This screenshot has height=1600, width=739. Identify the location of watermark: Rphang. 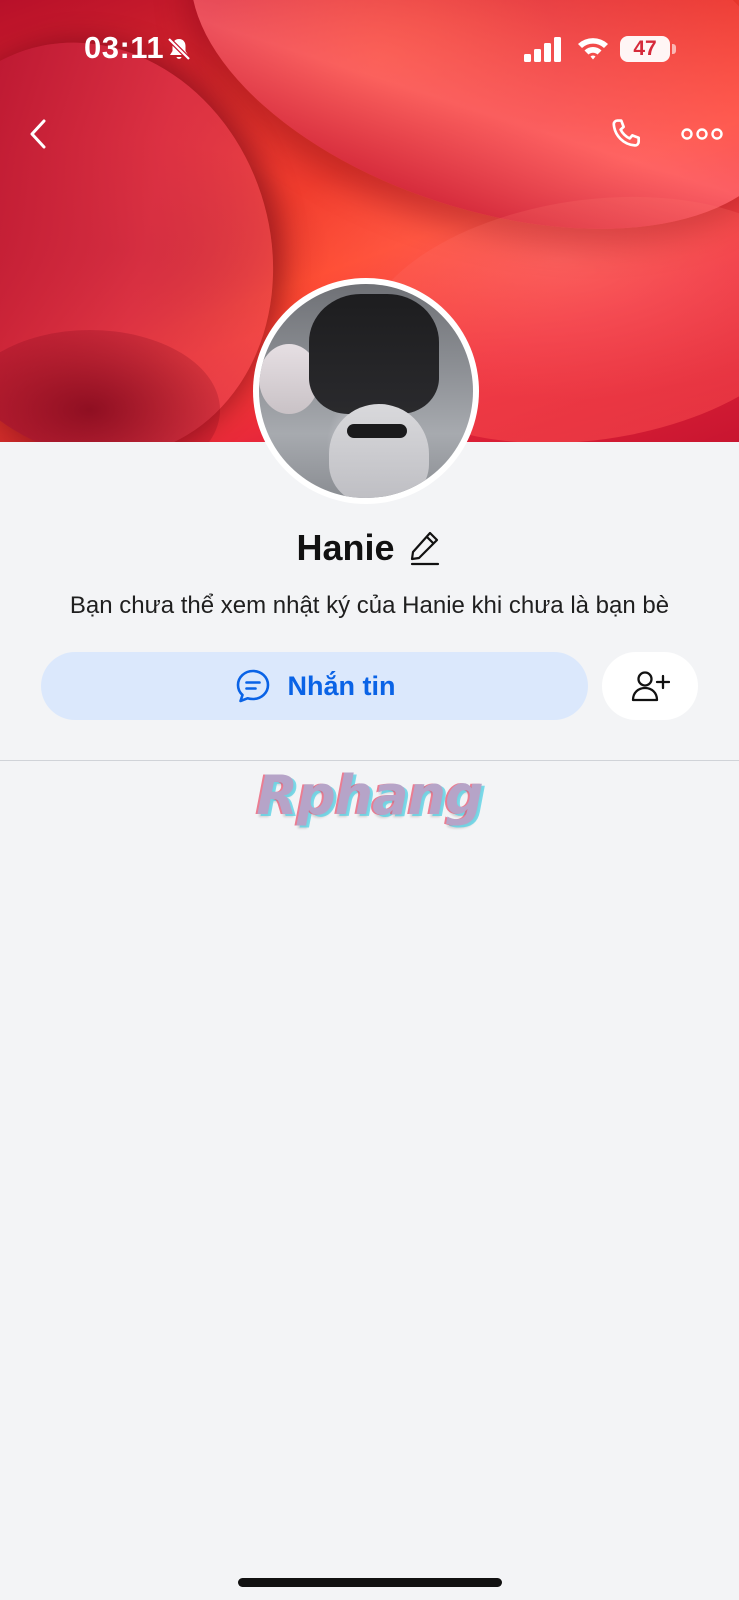
(369, 795).